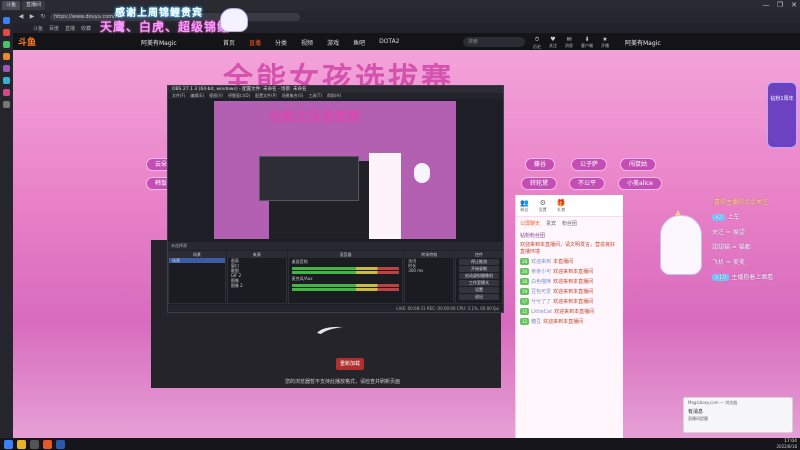  Describe the element at coordinates (21, 17) in the screenshot. I see `back-icon: ◀` at that location.